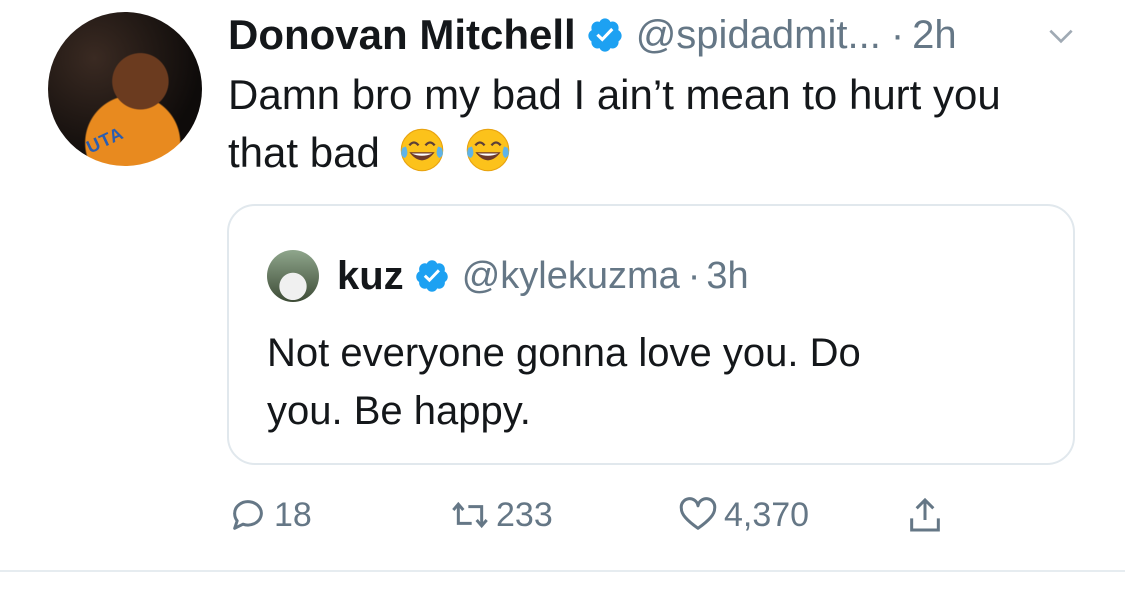  What do you see at coordinates (293, 514) in the screenshot?
I see `reply-count: 18` at bounding box center [293, 514].